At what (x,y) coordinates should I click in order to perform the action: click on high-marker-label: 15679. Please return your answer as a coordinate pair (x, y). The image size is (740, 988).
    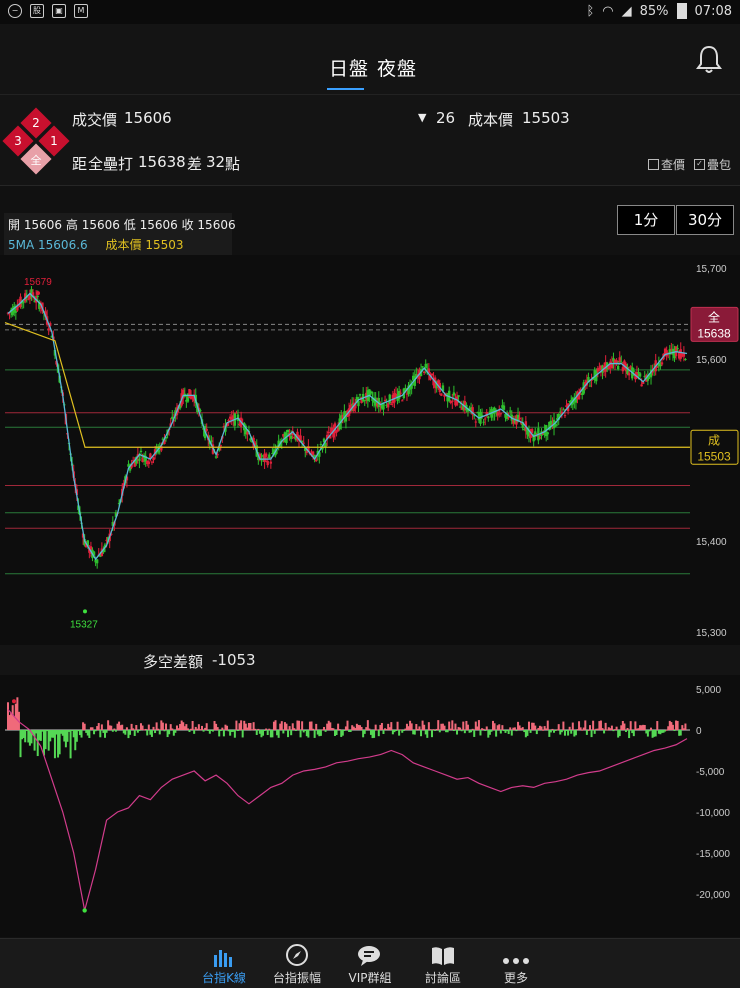
    Looking at the image, I should click on (38, 282).